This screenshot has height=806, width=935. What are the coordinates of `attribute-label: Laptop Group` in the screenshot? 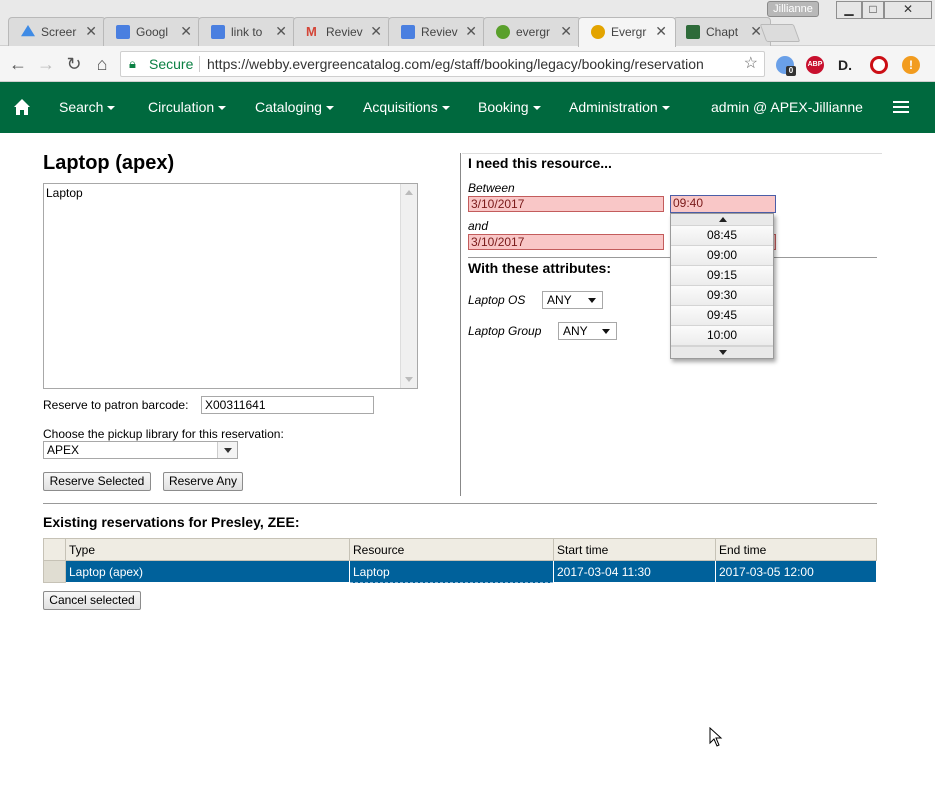 It's located at (505, 331).